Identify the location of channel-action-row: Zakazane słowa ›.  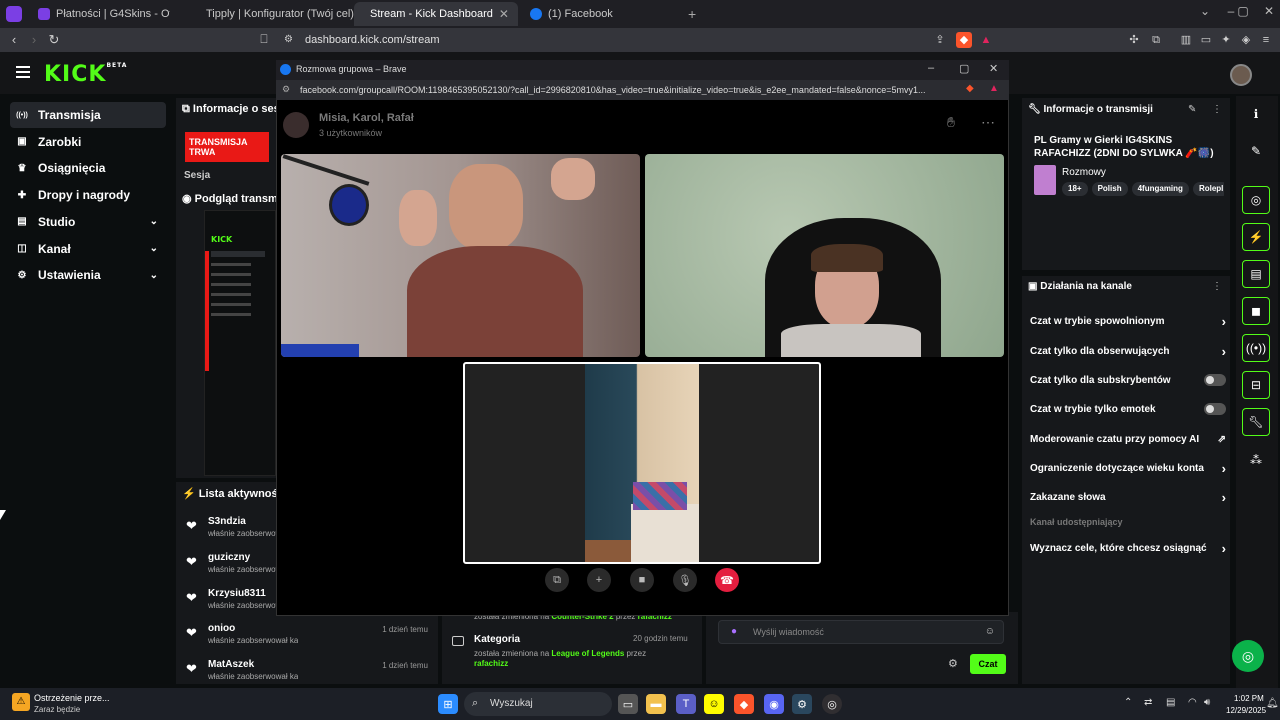
(1128, 497).